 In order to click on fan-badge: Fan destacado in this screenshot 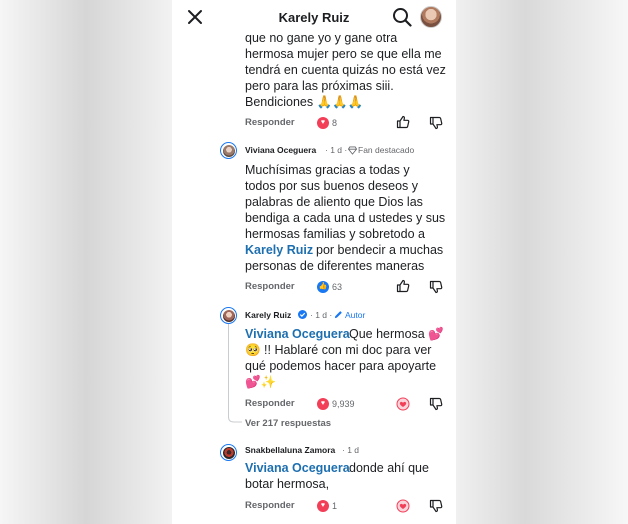, I will do `click(386, 150)`.